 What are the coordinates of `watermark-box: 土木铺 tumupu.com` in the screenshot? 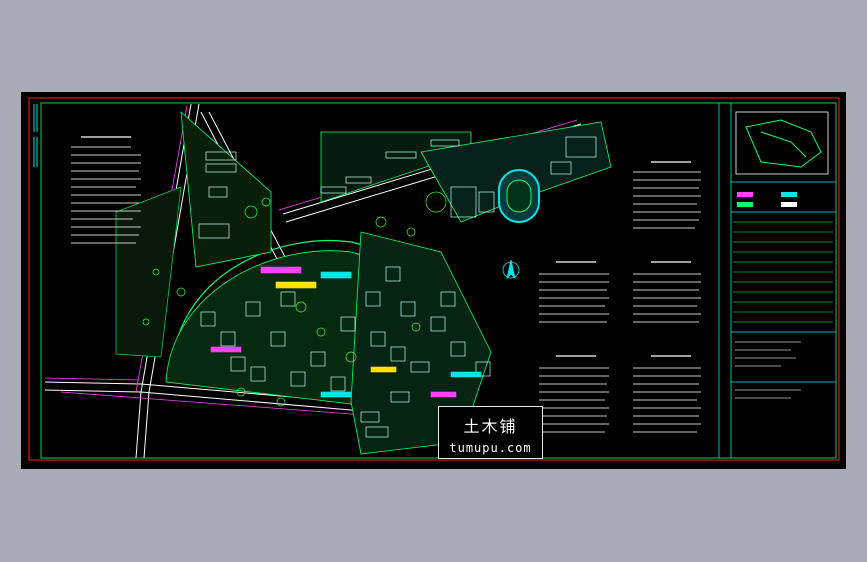 It's located at (490, 432).